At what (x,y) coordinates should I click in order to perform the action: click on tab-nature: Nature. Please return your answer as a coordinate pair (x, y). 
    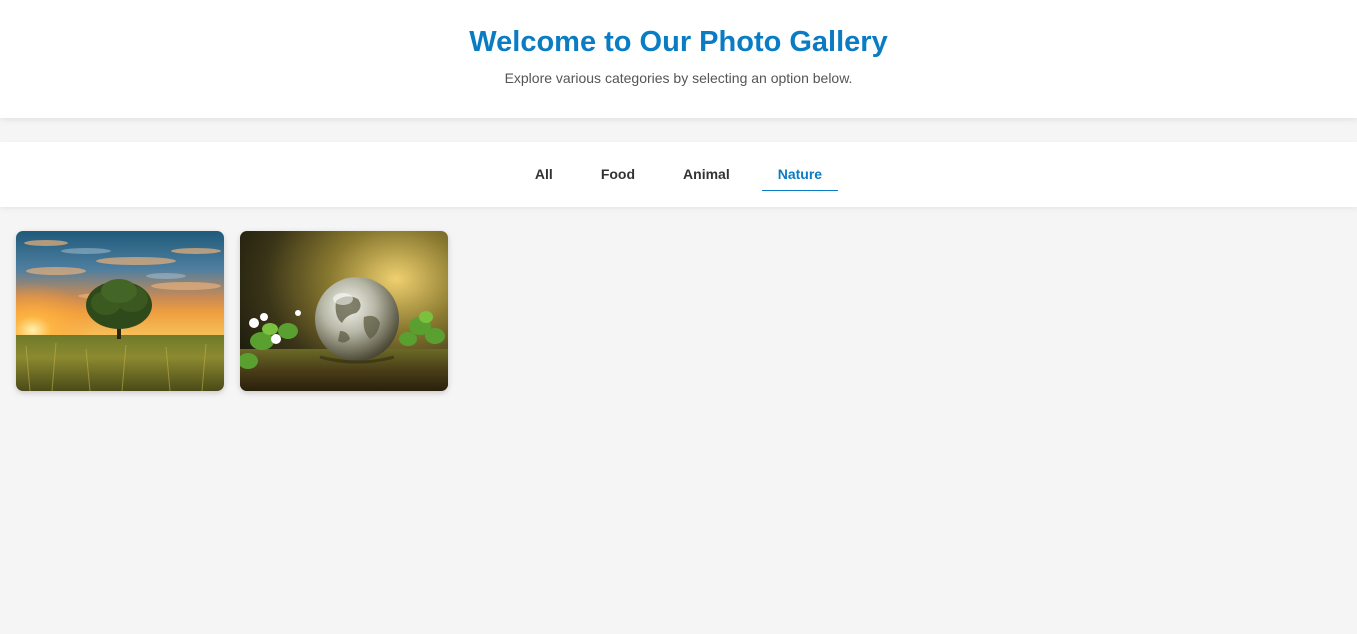
    Looking at the image, I should click on (800, 174).